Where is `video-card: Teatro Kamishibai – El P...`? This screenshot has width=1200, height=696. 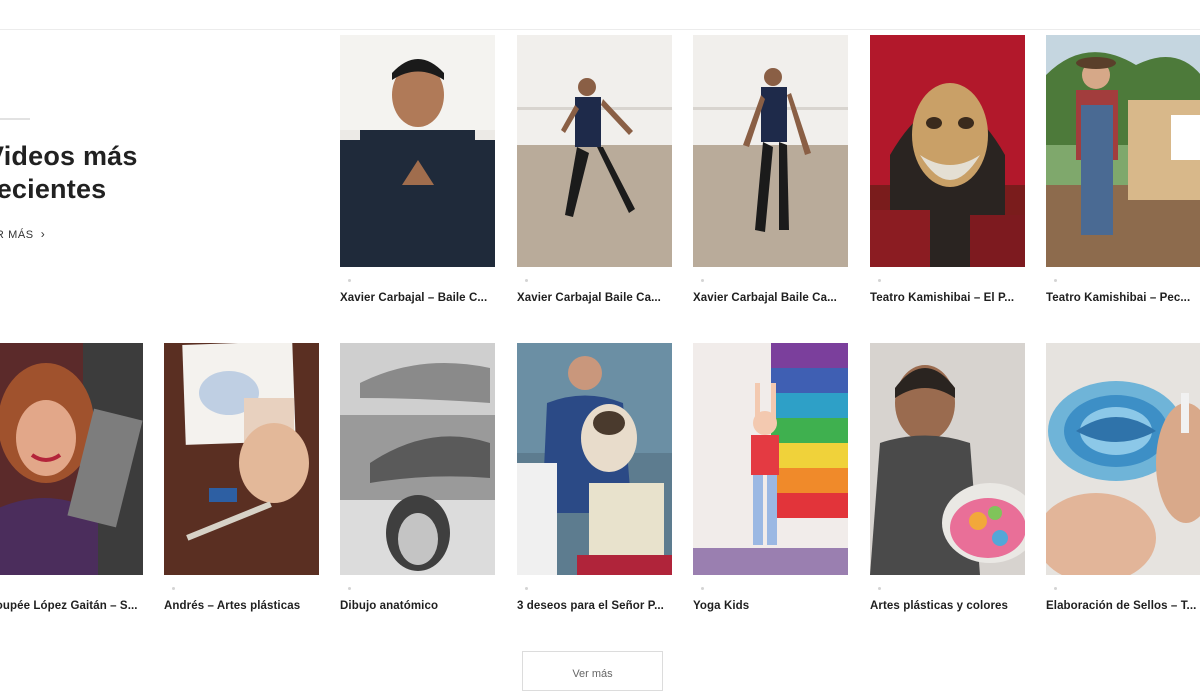 video-card: Teatro Kamishibai – El P... is located at coordinates (947, 169).